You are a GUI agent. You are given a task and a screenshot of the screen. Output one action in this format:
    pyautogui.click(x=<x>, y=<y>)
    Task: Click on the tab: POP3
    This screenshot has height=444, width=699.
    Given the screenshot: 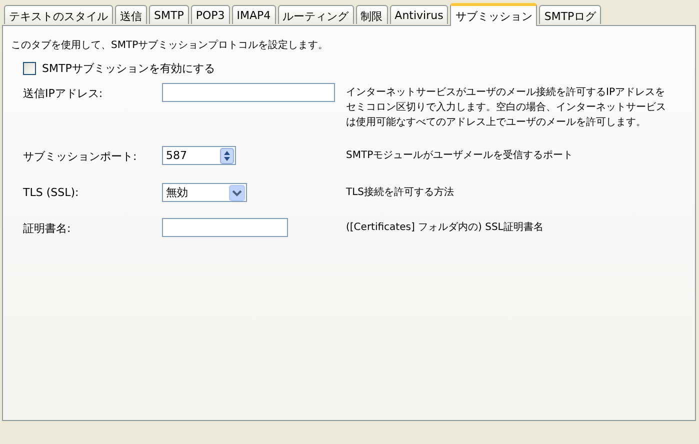 What is the action you would take?
    pyautogui.click(x=210, y=14)
    